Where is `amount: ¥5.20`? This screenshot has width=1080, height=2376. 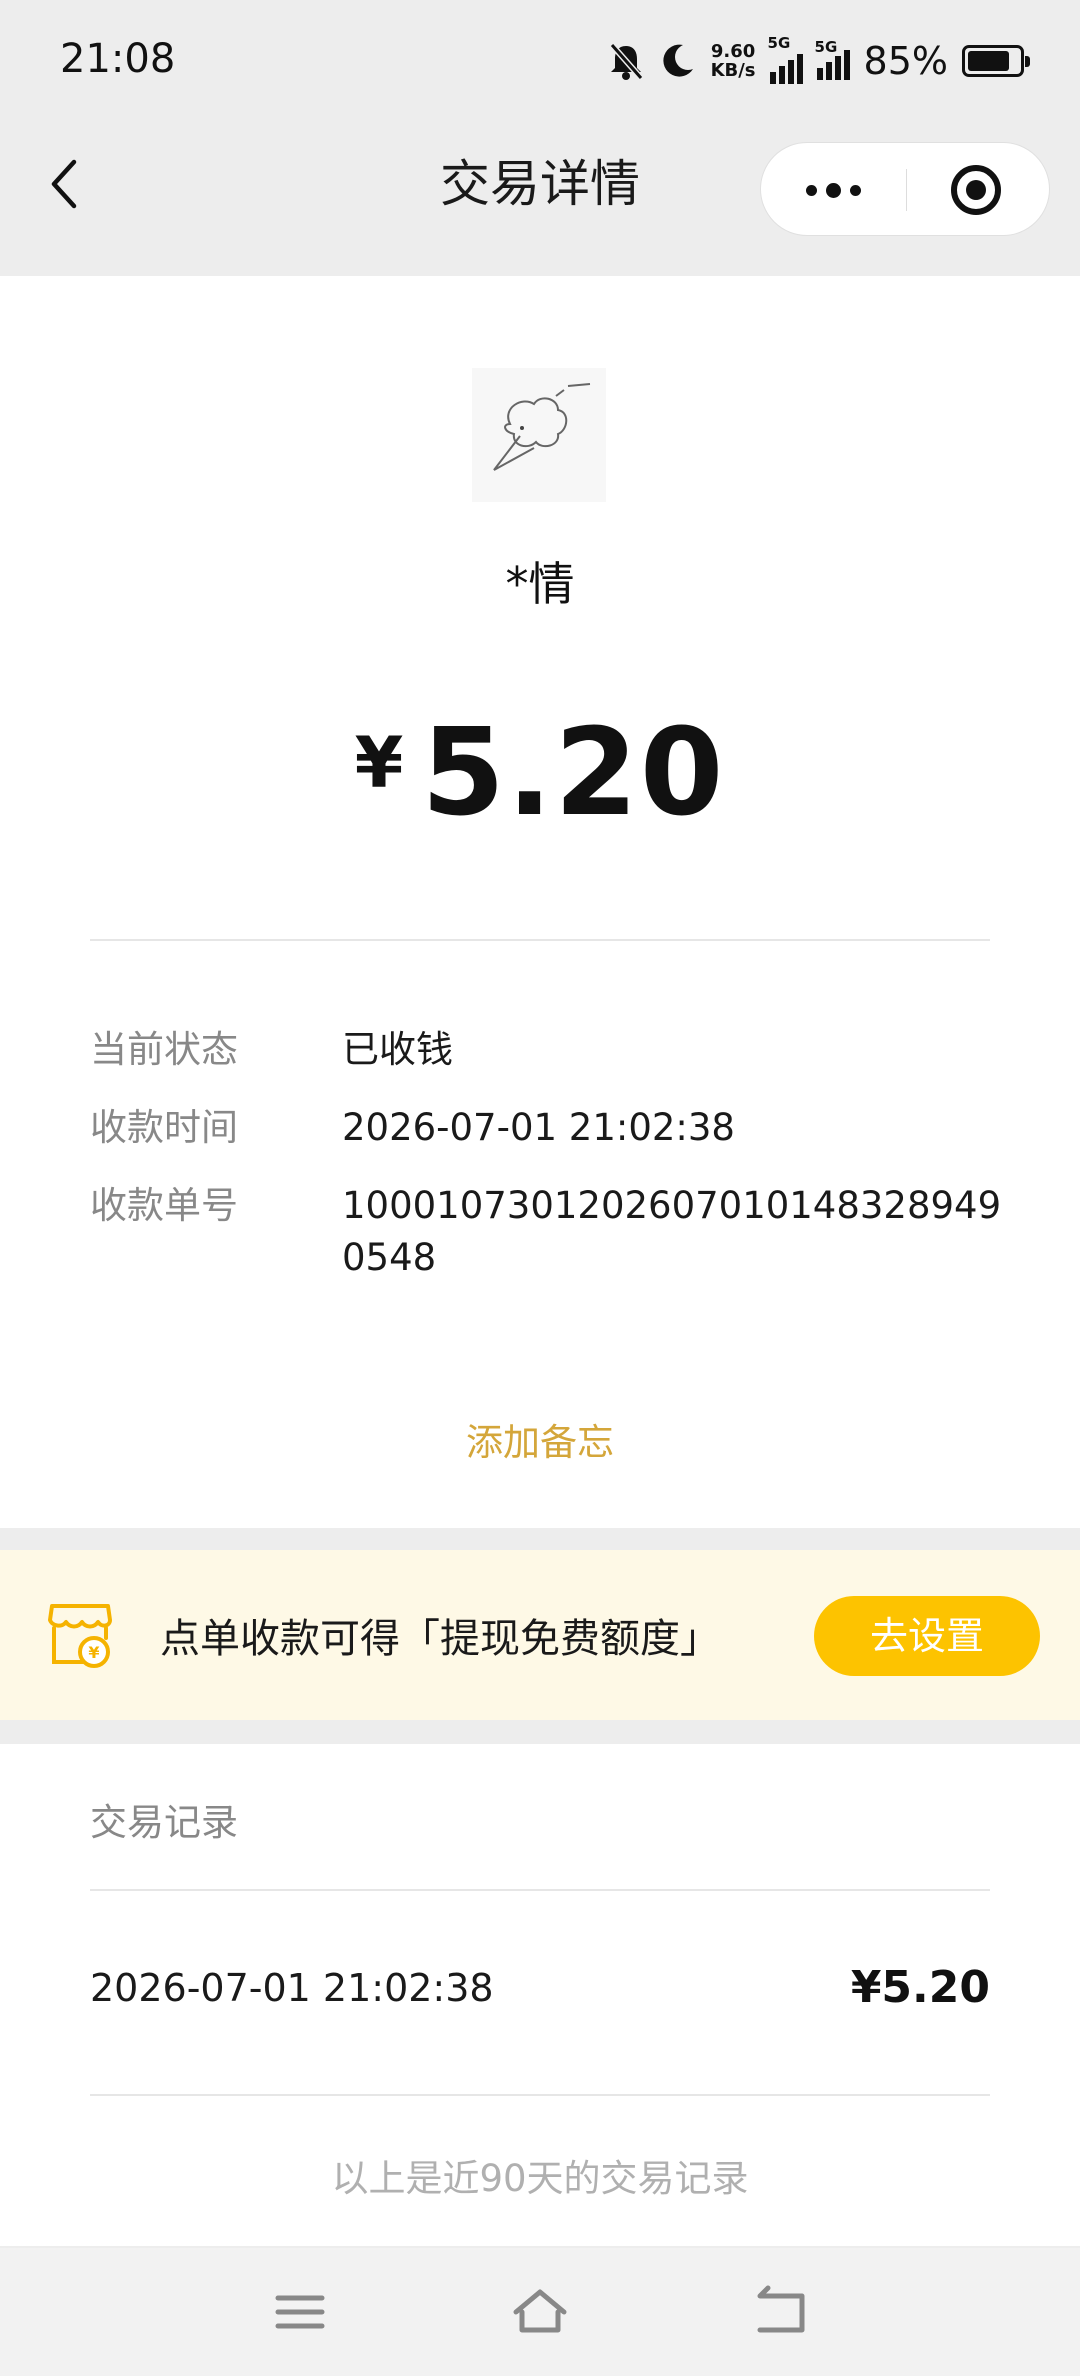 amount: ¥5.20 is located at coordinates (540, 773).